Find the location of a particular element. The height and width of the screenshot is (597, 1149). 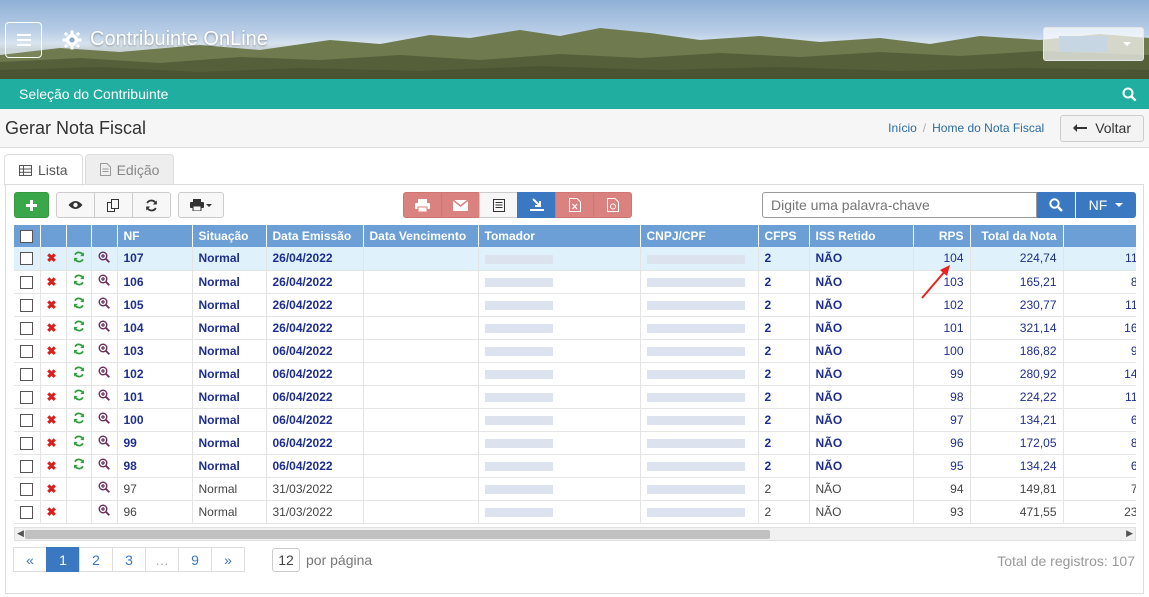

col-header-iss-retido: ISS Retido is located at coordinates (861, 236).